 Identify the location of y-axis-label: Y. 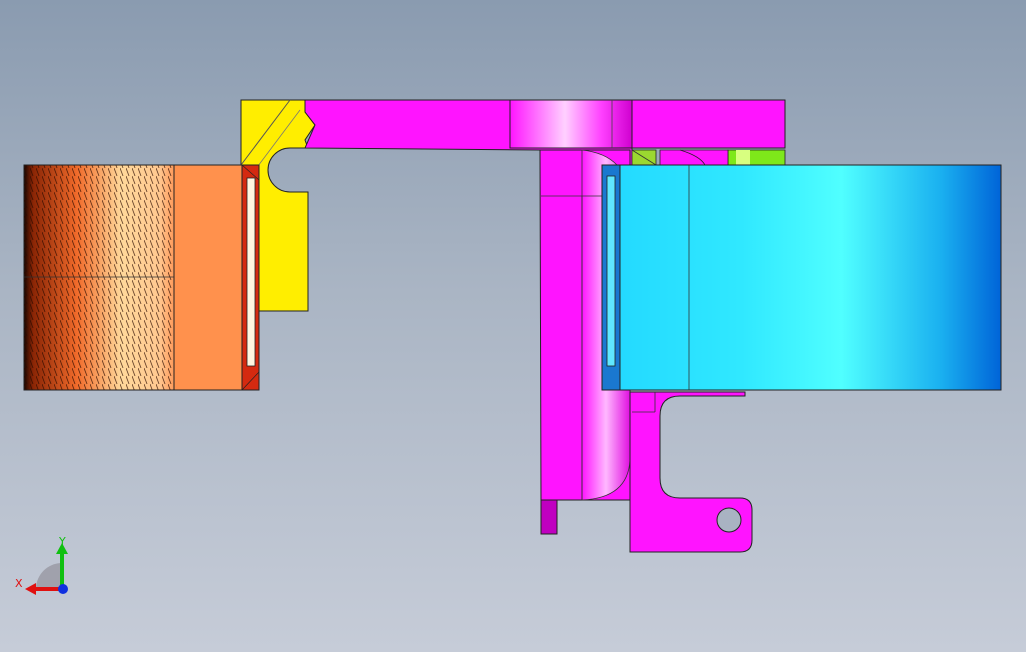
(62, 541).